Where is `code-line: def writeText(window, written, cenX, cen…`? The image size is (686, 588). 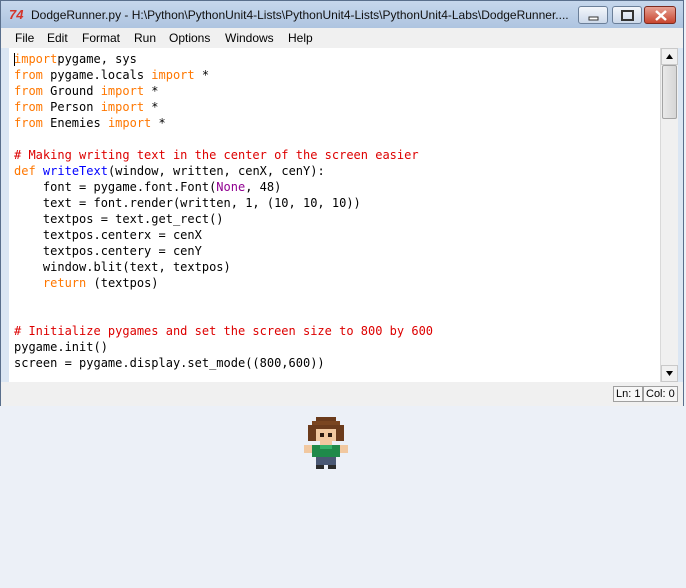
code-line: def writeText(window, written, cenX, cen… is located at coordinates (223, 171).